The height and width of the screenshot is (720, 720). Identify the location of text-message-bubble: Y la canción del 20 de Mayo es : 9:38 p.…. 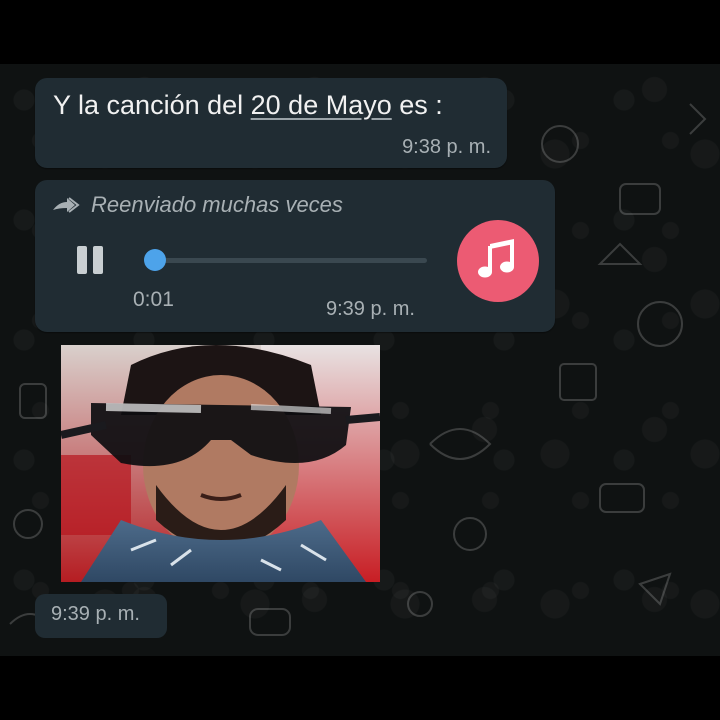
(271, 123).